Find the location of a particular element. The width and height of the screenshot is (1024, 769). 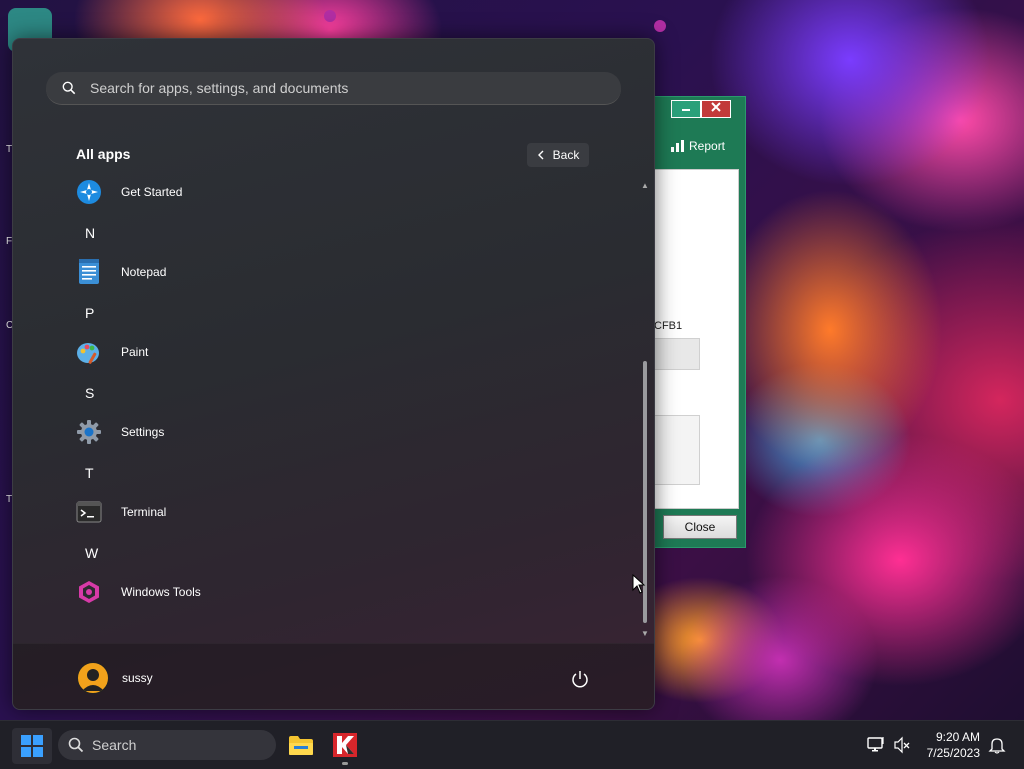

start-menu-footer: sussy is located at coordinates (333, 676).